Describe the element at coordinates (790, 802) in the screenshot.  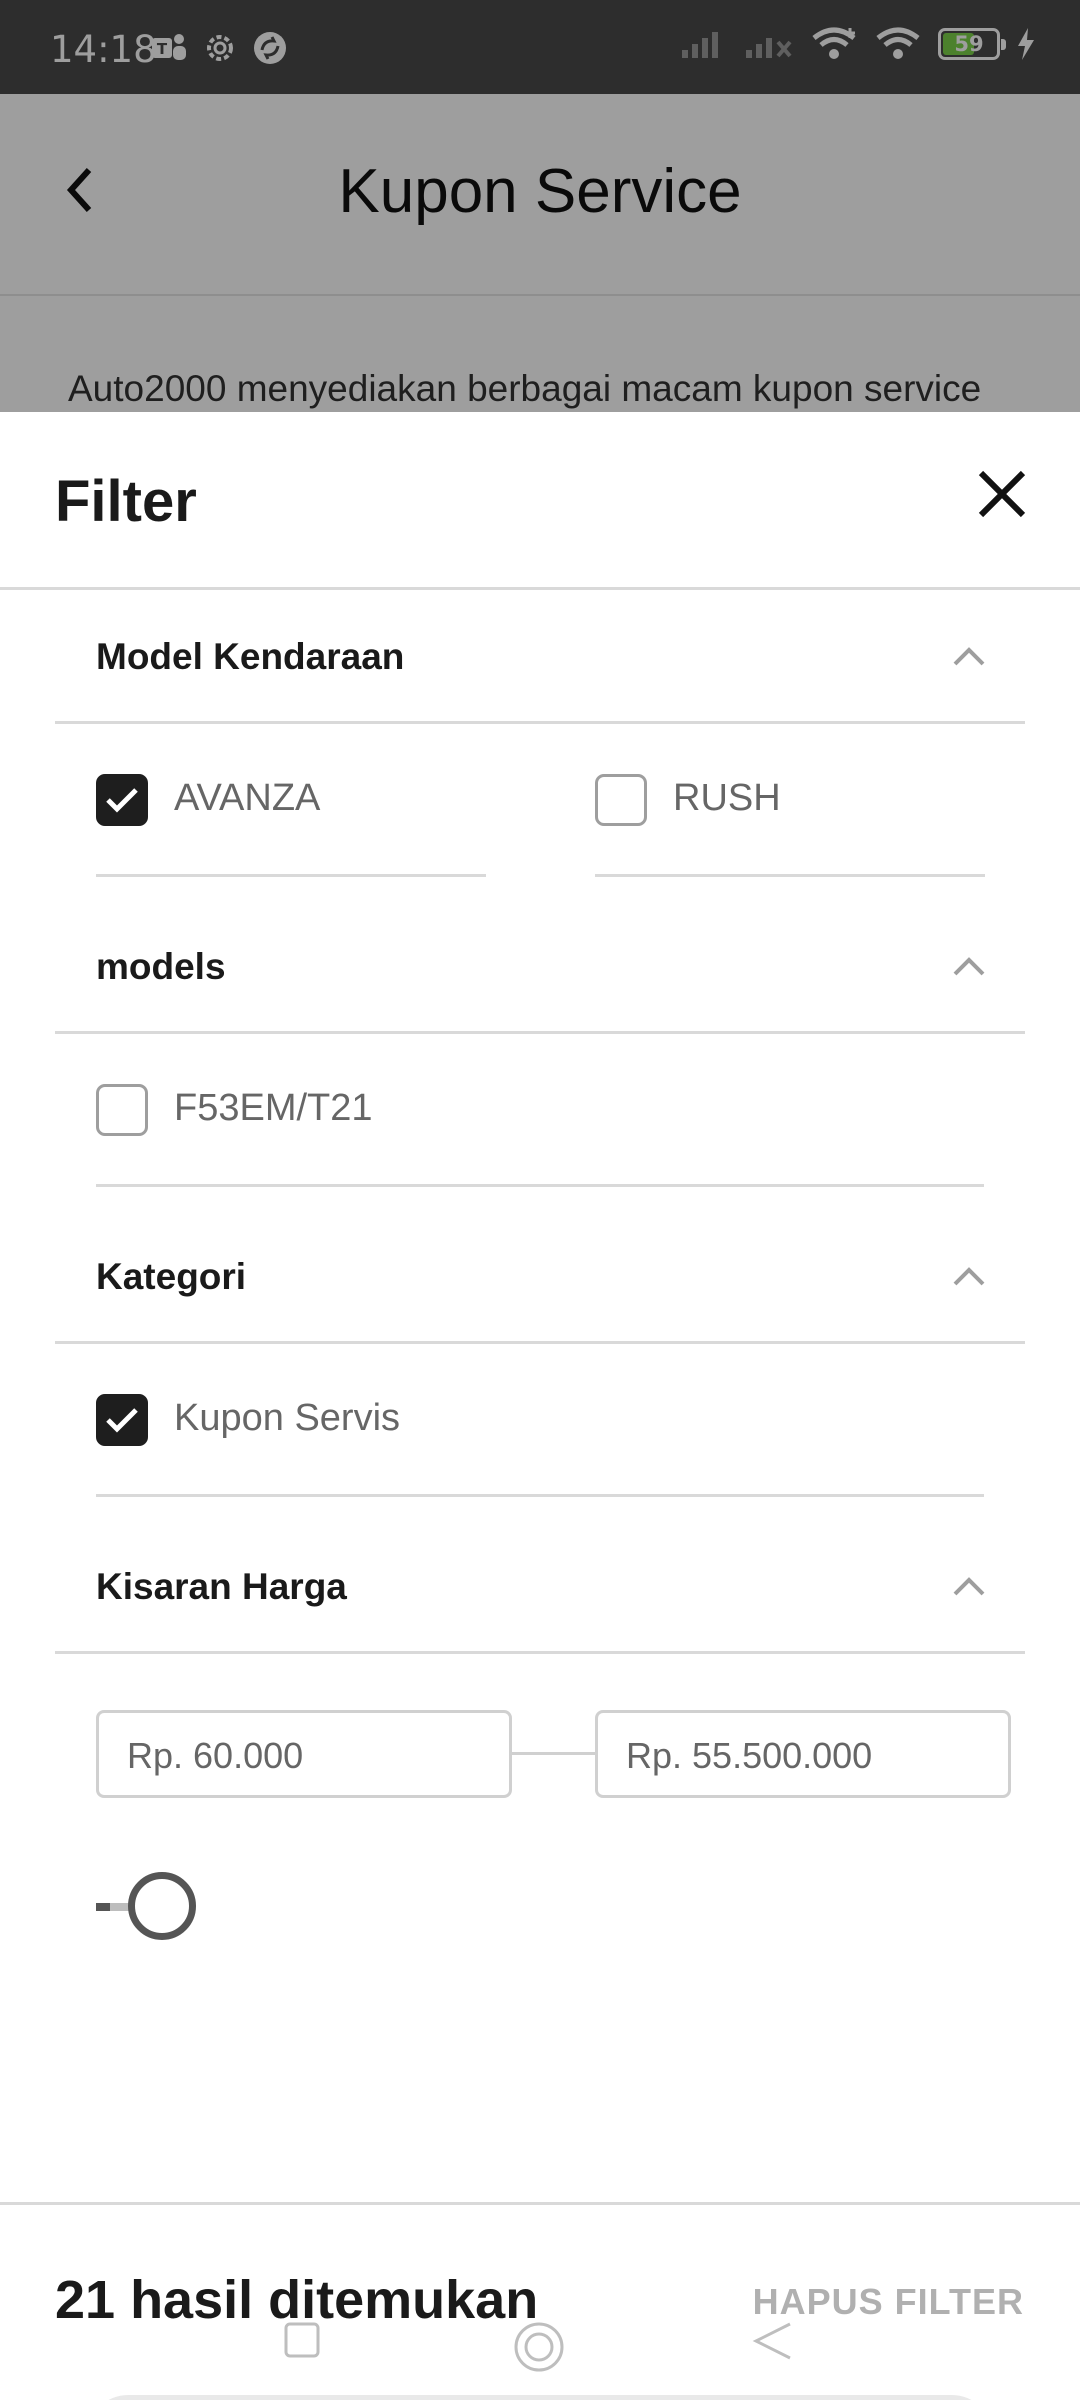
I see `option-rush: RUSH` at that location.